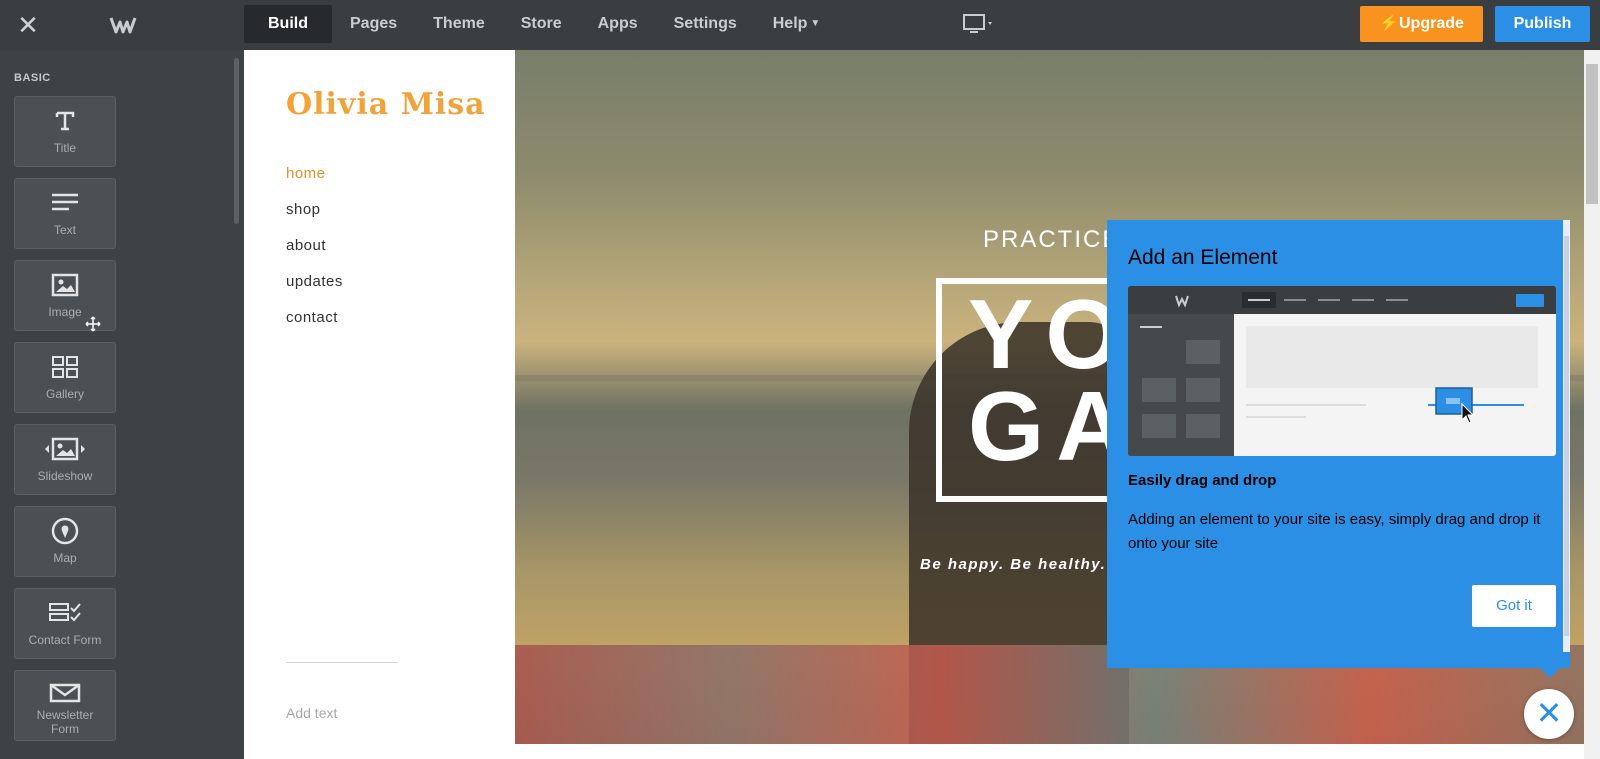 This screenshot has height=759, width=1600. What do you see at coordinates (1550, 673) in the screenshot?
I see `popover-arrow` at bounding box center [1550, 673].